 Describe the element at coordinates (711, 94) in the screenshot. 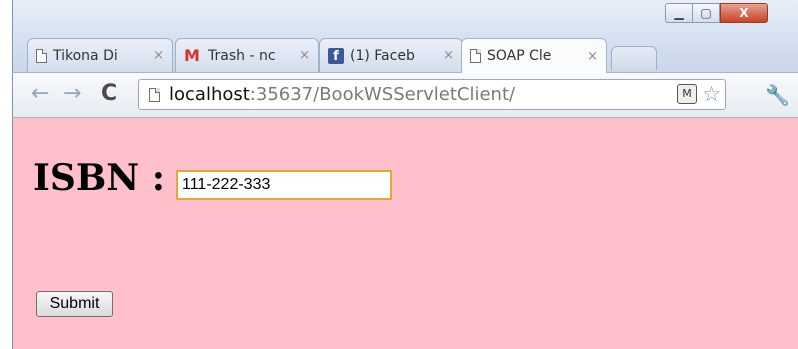

I see `bookmark-star-icon: ☆` at that location.